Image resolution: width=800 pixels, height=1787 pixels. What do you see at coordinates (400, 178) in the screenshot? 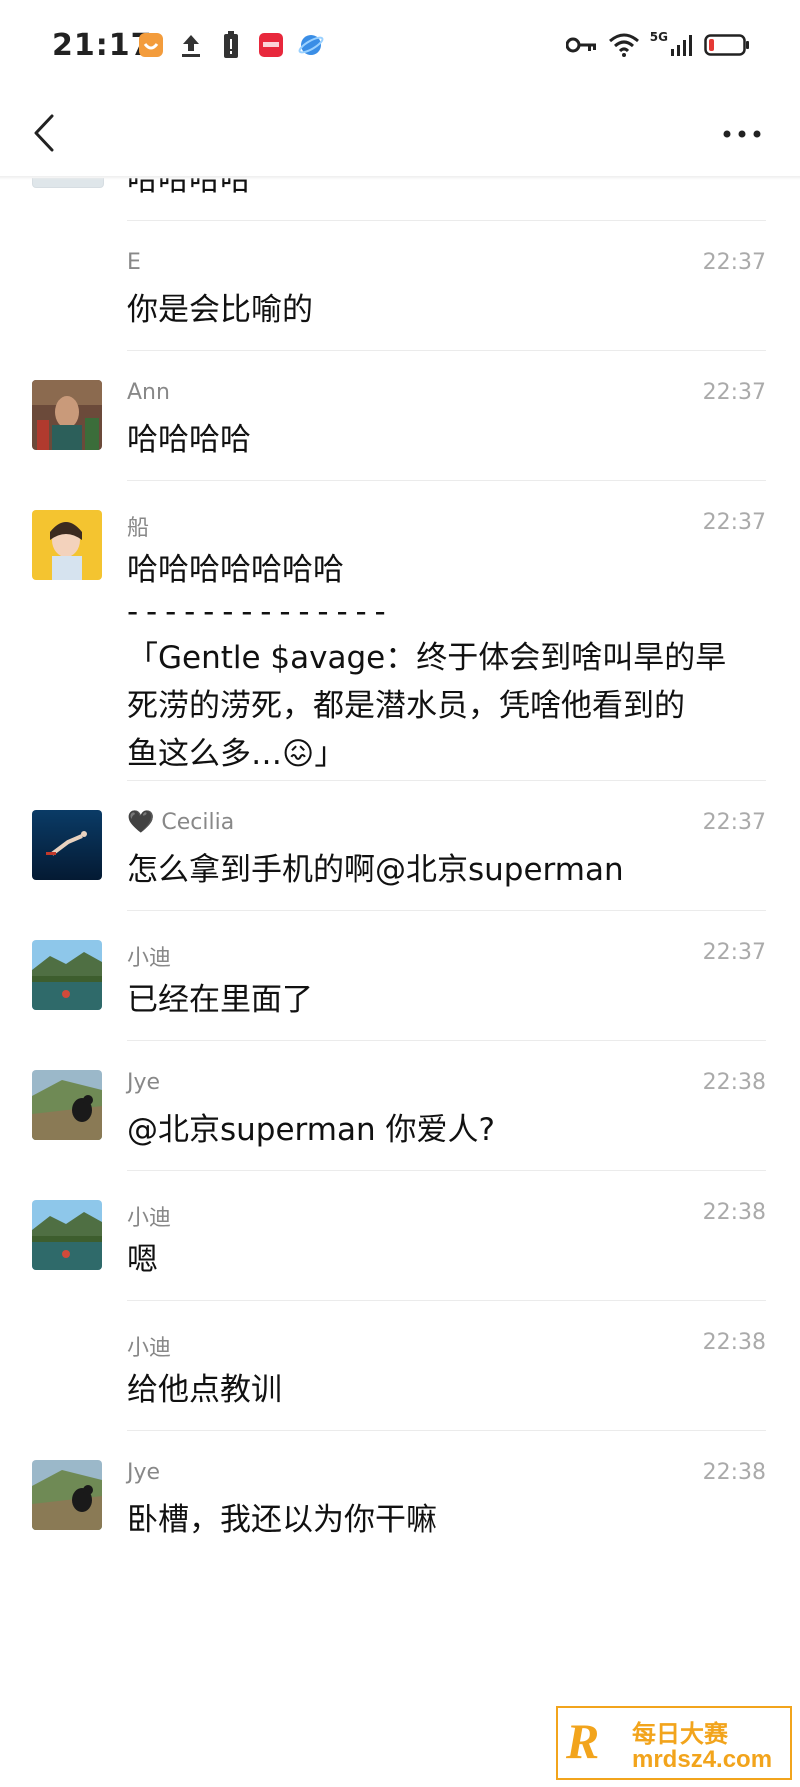
I see `nav-shadow` at bounding box center [400, 178].